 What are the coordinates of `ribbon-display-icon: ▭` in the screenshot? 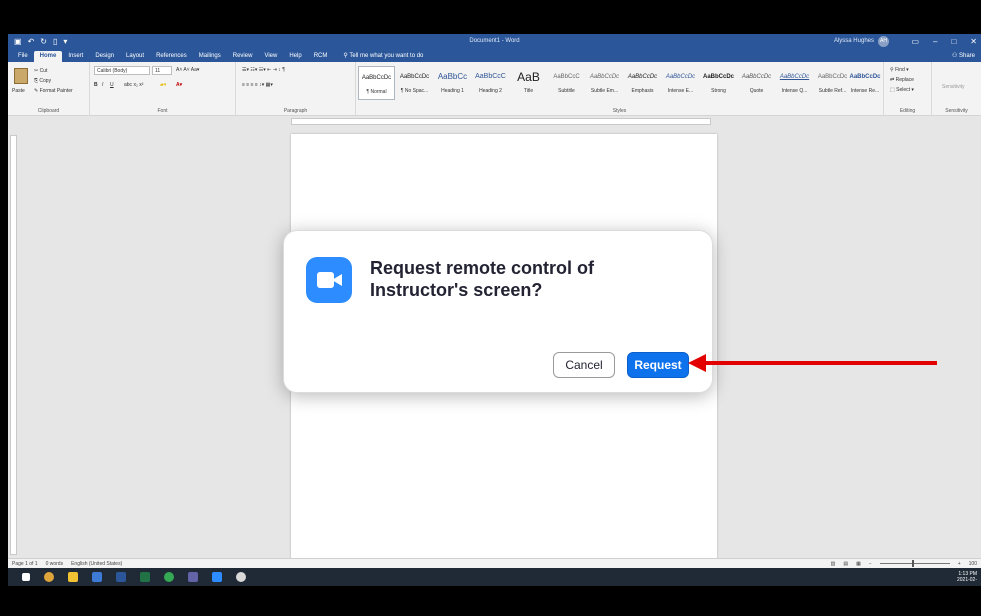 It's located at (915, 41).